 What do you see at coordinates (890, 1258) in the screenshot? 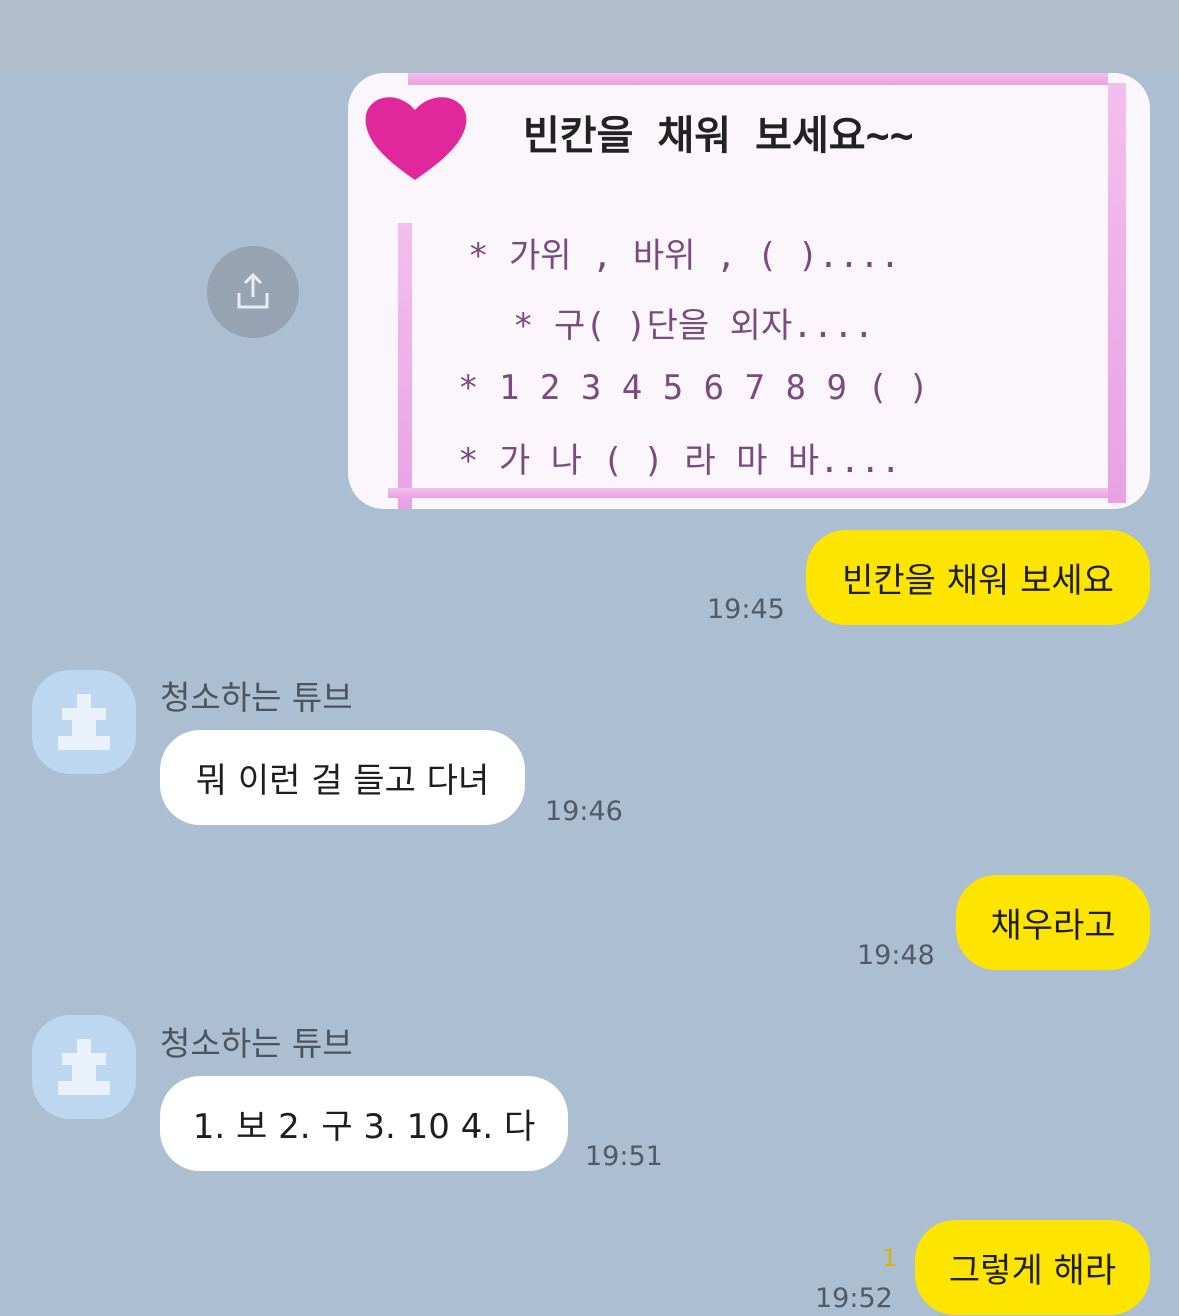
I see `unread-count: 1` at bounding box center [890, 1258].